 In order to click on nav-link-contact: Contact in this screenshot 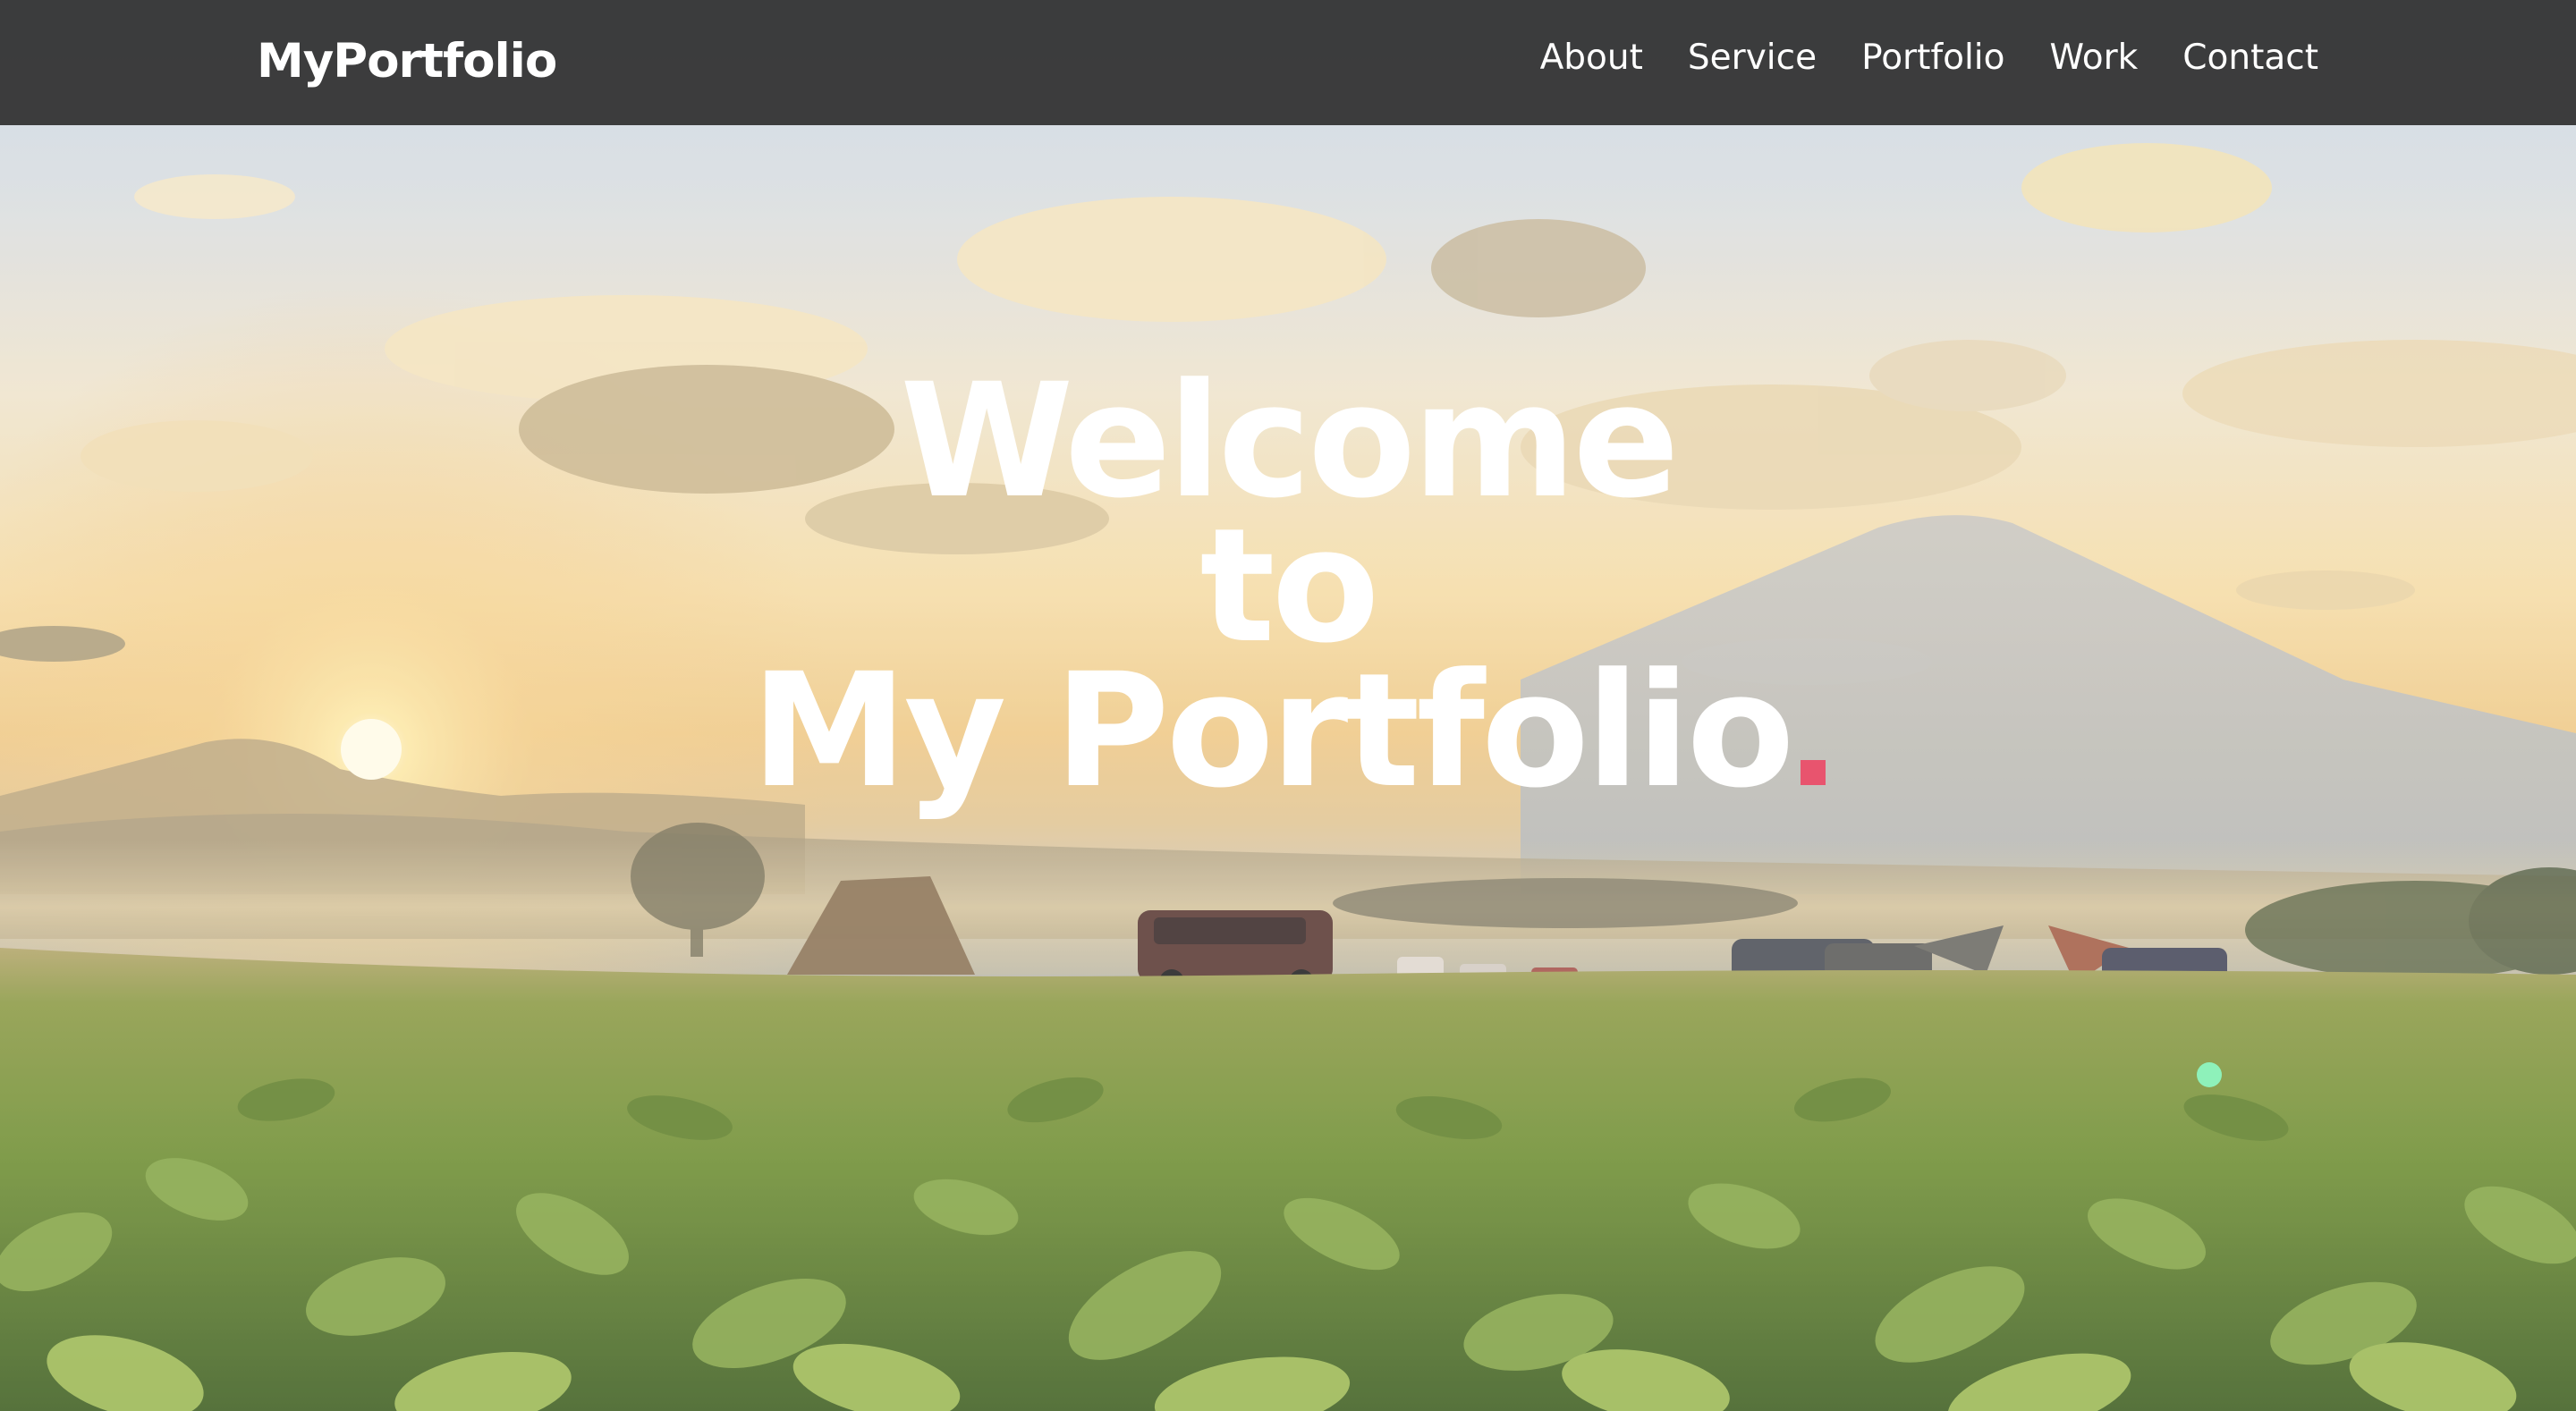, I will do `click(2250, 58)`.